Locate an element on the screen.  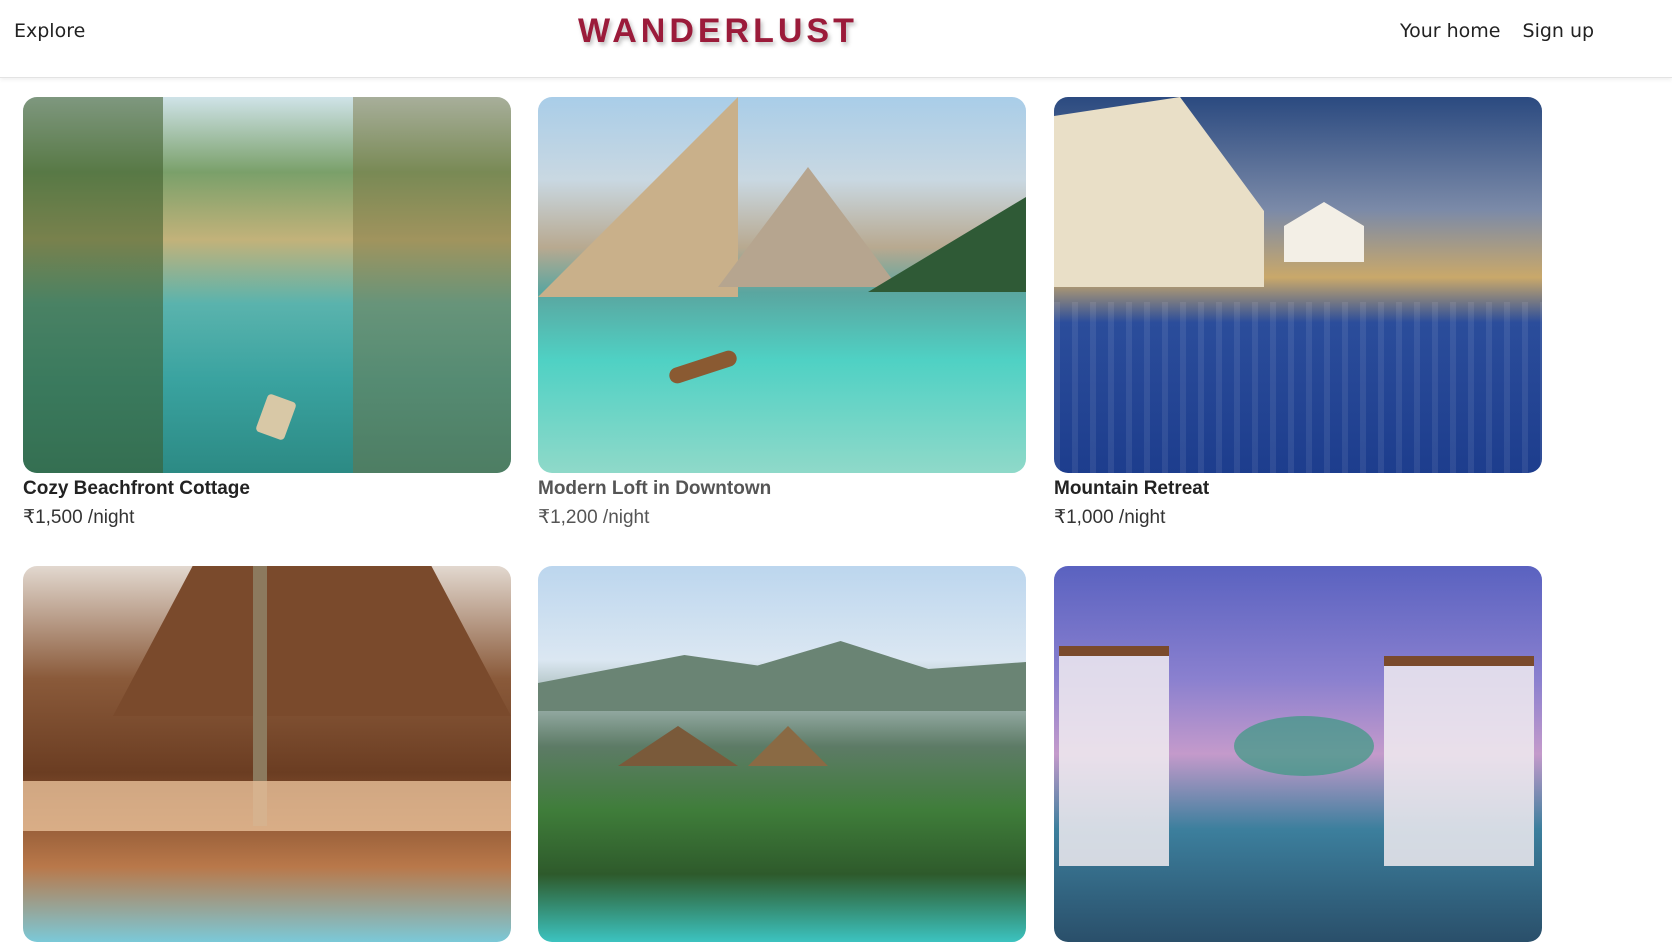
listing-card: Mountain Retreat ₹1,000 /night is located at coordinates (1298, 313).